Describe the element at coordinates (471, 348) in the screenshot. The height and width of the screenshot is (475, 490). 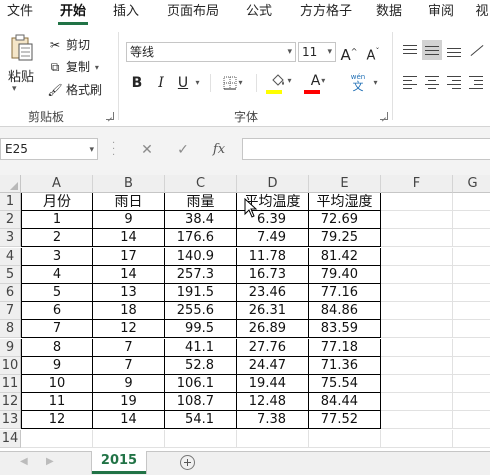
I see `cell-G9` at that location.